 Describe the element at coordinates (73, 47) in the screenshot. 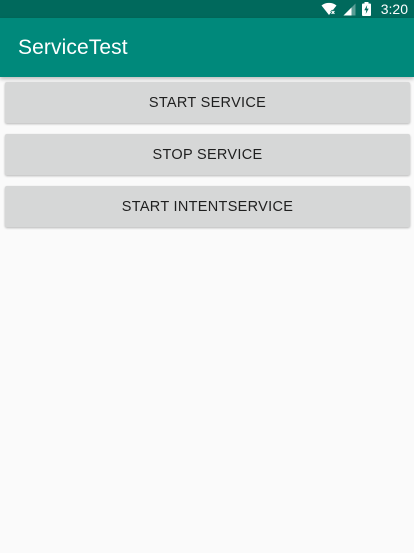

I see `app-title: ServiceTest` at that location.